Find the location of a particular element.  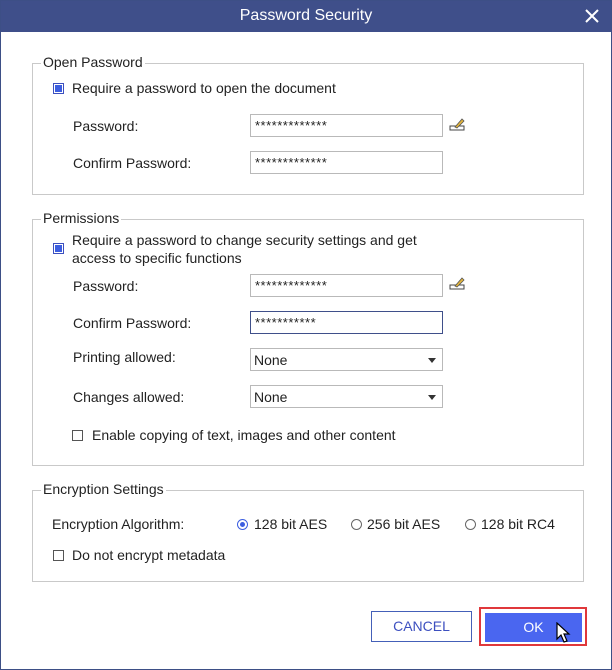

close-icon is located at coordinates (592, 16).